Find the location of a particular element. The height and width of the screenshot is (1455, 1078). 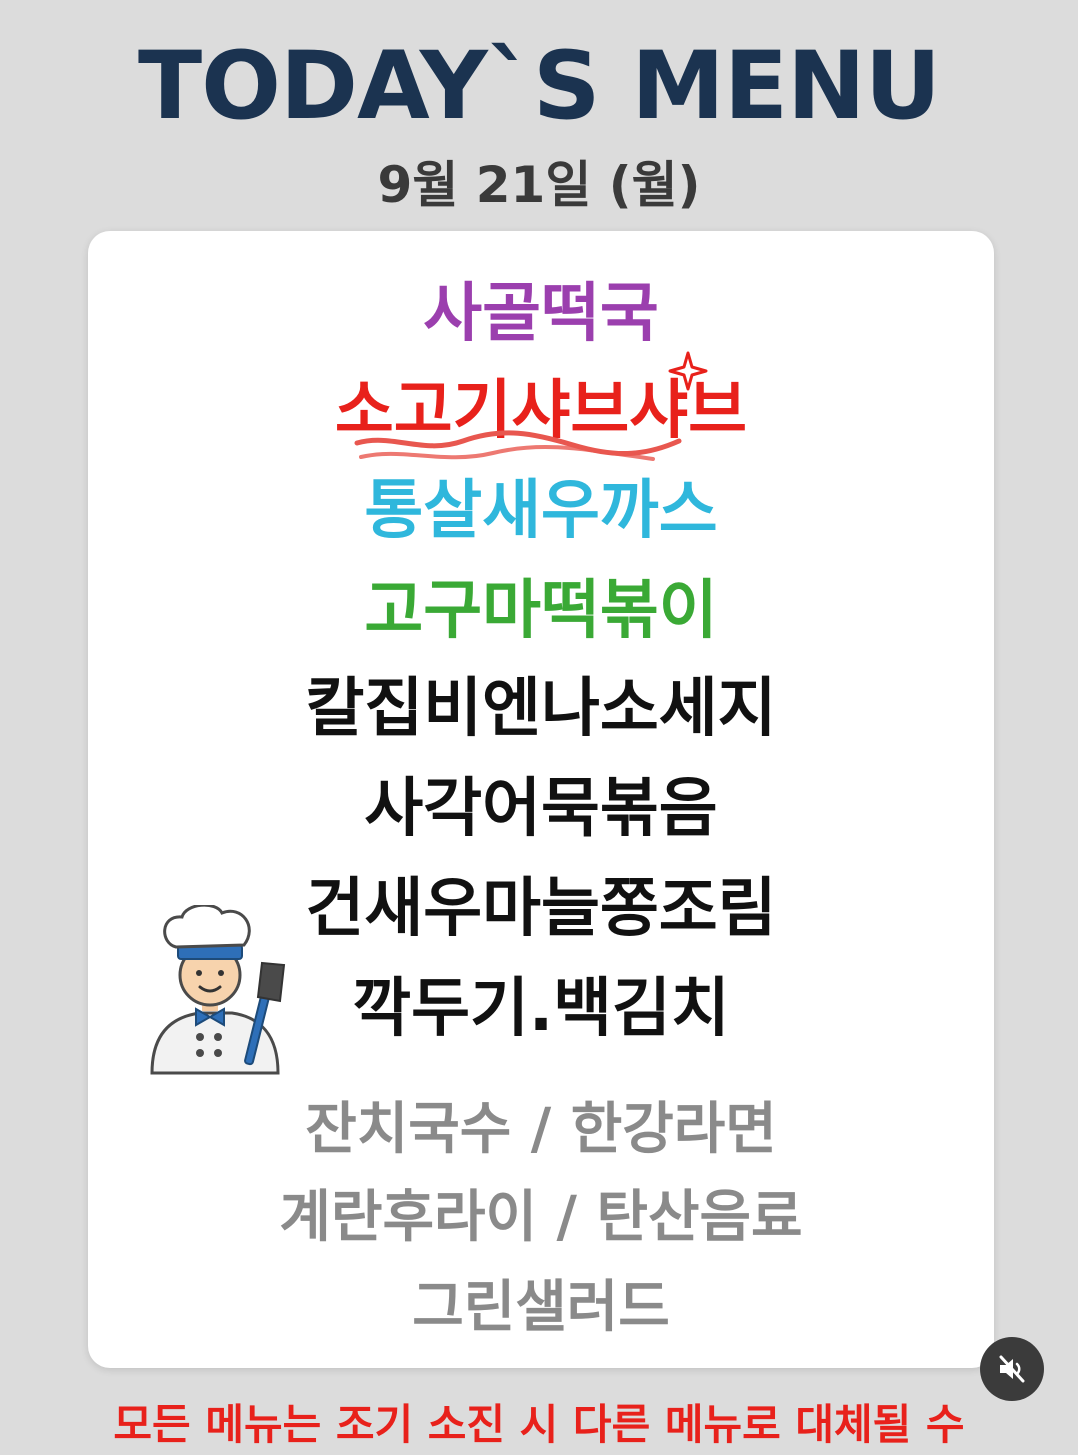

menu-item-main-4: 고구마떡볶이 is located at coordinates (541, 611).